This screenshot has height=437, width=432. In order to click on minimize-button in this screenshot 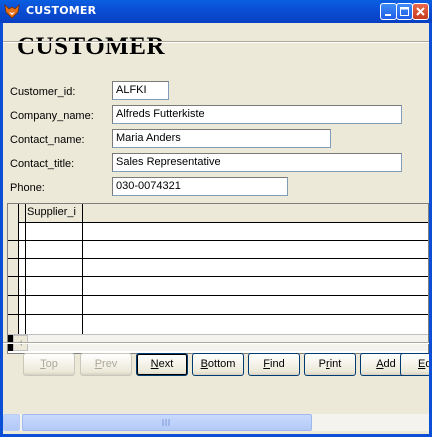, I will do `click(388, 11)`.